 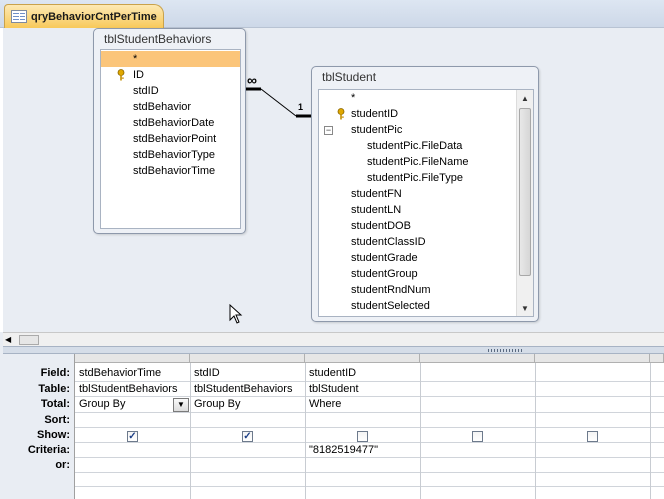 What do you see at coordinates (390, 146) in the screenshot?
I see `field-item: studentPic.FileData` at bounding box center [390, 146].